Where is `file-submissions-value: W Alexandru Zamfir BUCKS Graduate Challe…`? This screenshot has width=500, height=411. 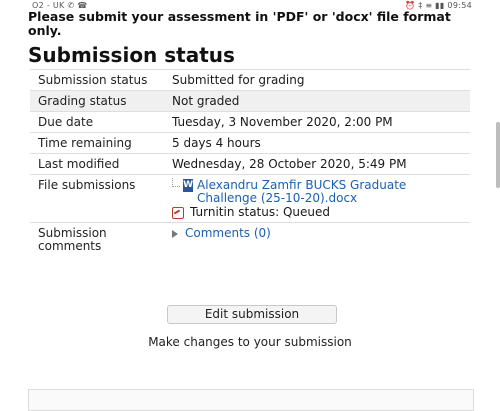
file-submissions-value: W Alexandru Zamfir BUCKS Graduate Challe… is located at coordinates (317, 198).